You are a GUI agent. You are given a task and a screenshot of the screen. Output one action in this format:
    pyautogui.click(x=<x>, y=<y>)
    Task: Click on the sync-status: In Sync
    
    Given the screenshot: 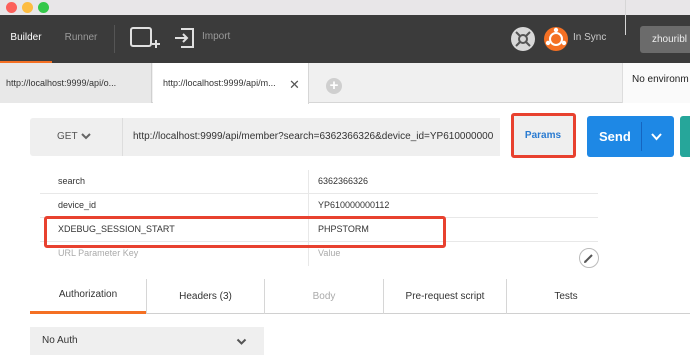 What is the action you would take?
    pyautogui.click(x=590, y=37)
    